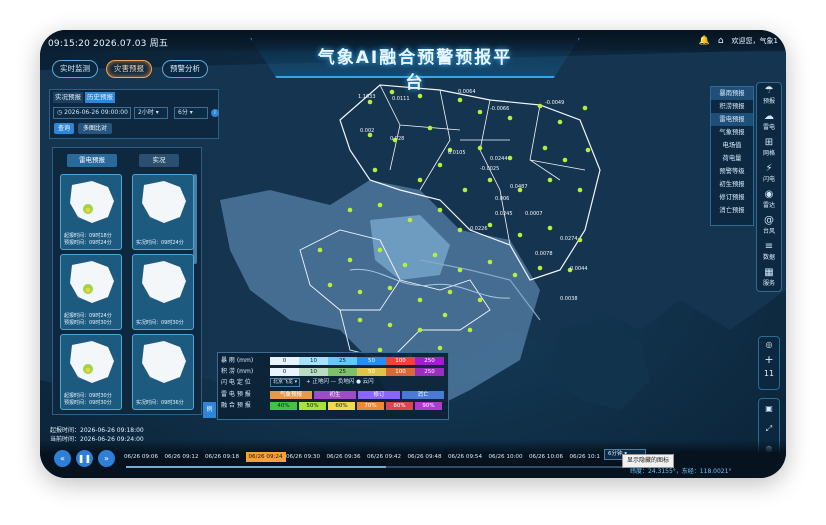 This screenshot has width=826, height=525. What do you see at coordinates (95, 128) in the screenshot?
I see `multi-compare-button: 多图比对` at bounding box center [95, 128].